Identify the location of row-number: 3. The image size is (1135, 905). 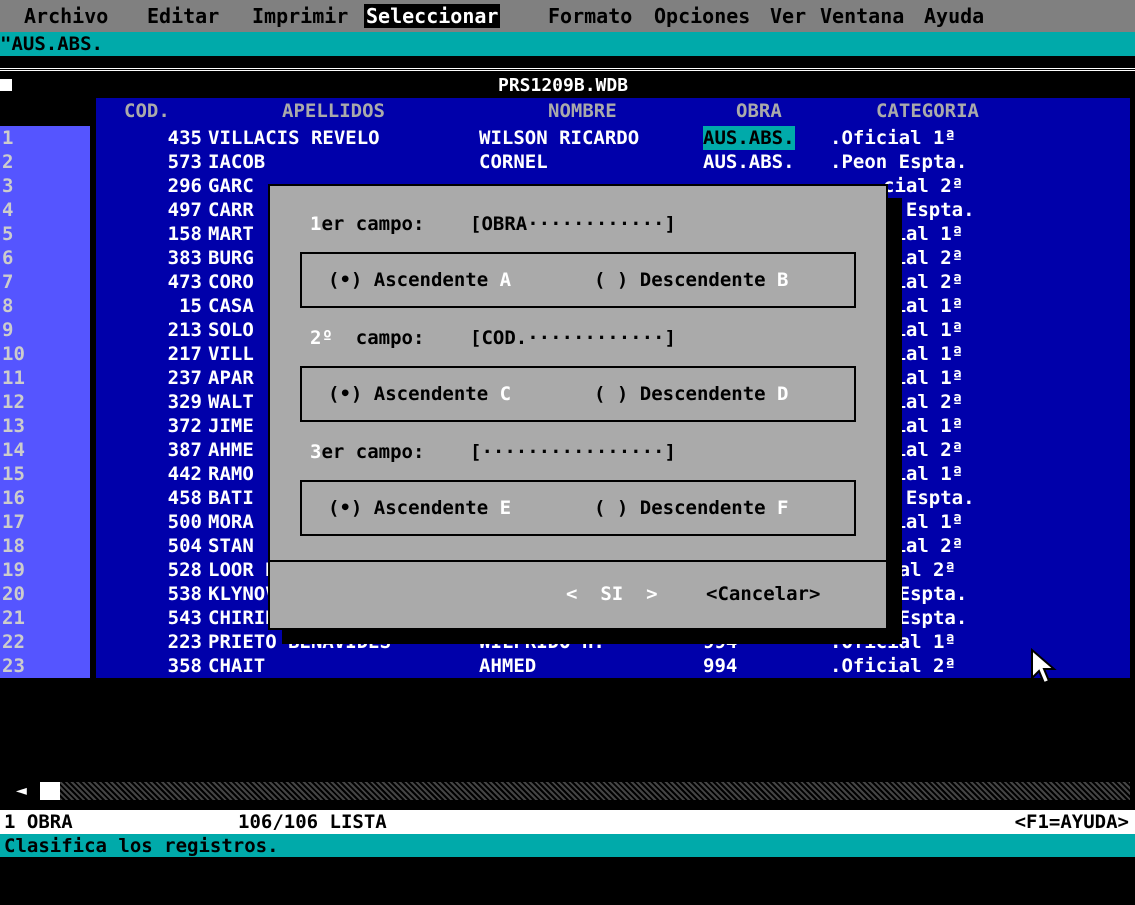
(45, 186).